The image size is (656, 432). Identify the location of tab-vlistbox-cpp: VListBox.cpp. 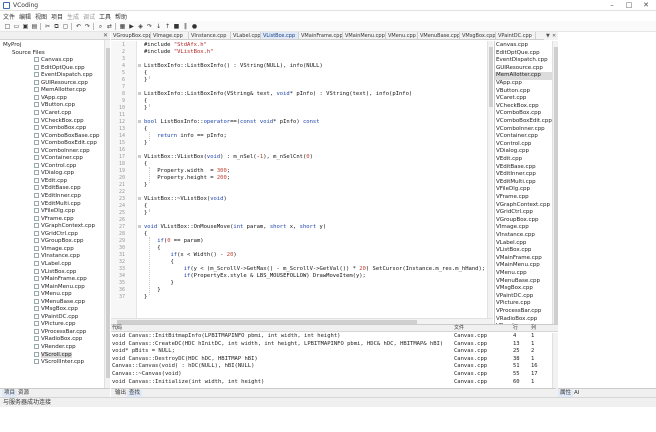
(280, 35).